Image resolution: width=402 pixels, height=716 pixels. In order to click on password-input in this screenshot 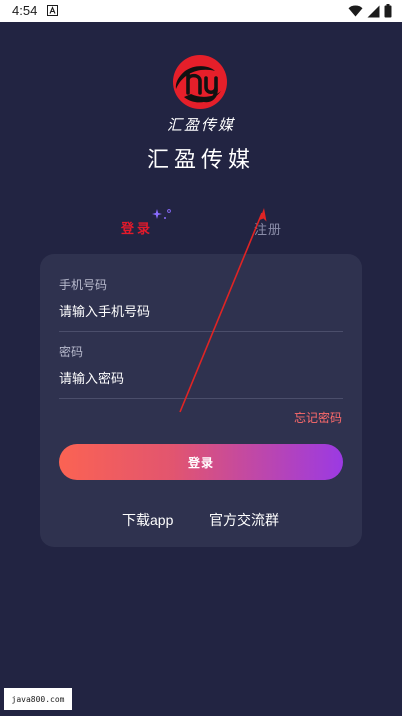, I will do `click(201, 378)`.